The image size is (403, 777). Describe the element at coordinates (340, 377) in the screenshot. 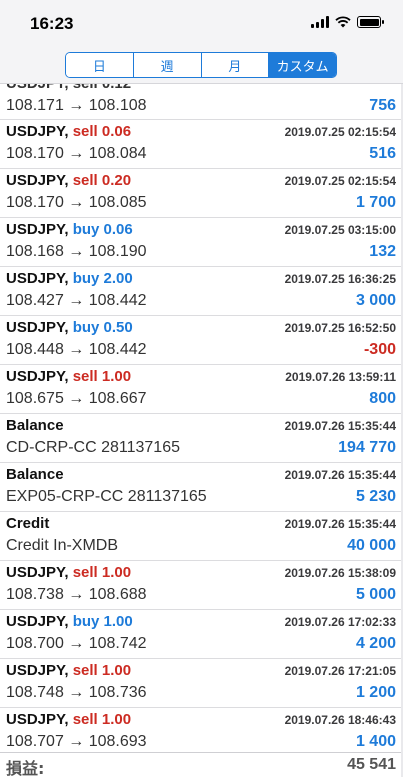

I see `list-item-date: 2019.07.26 13:59:11` at that location.